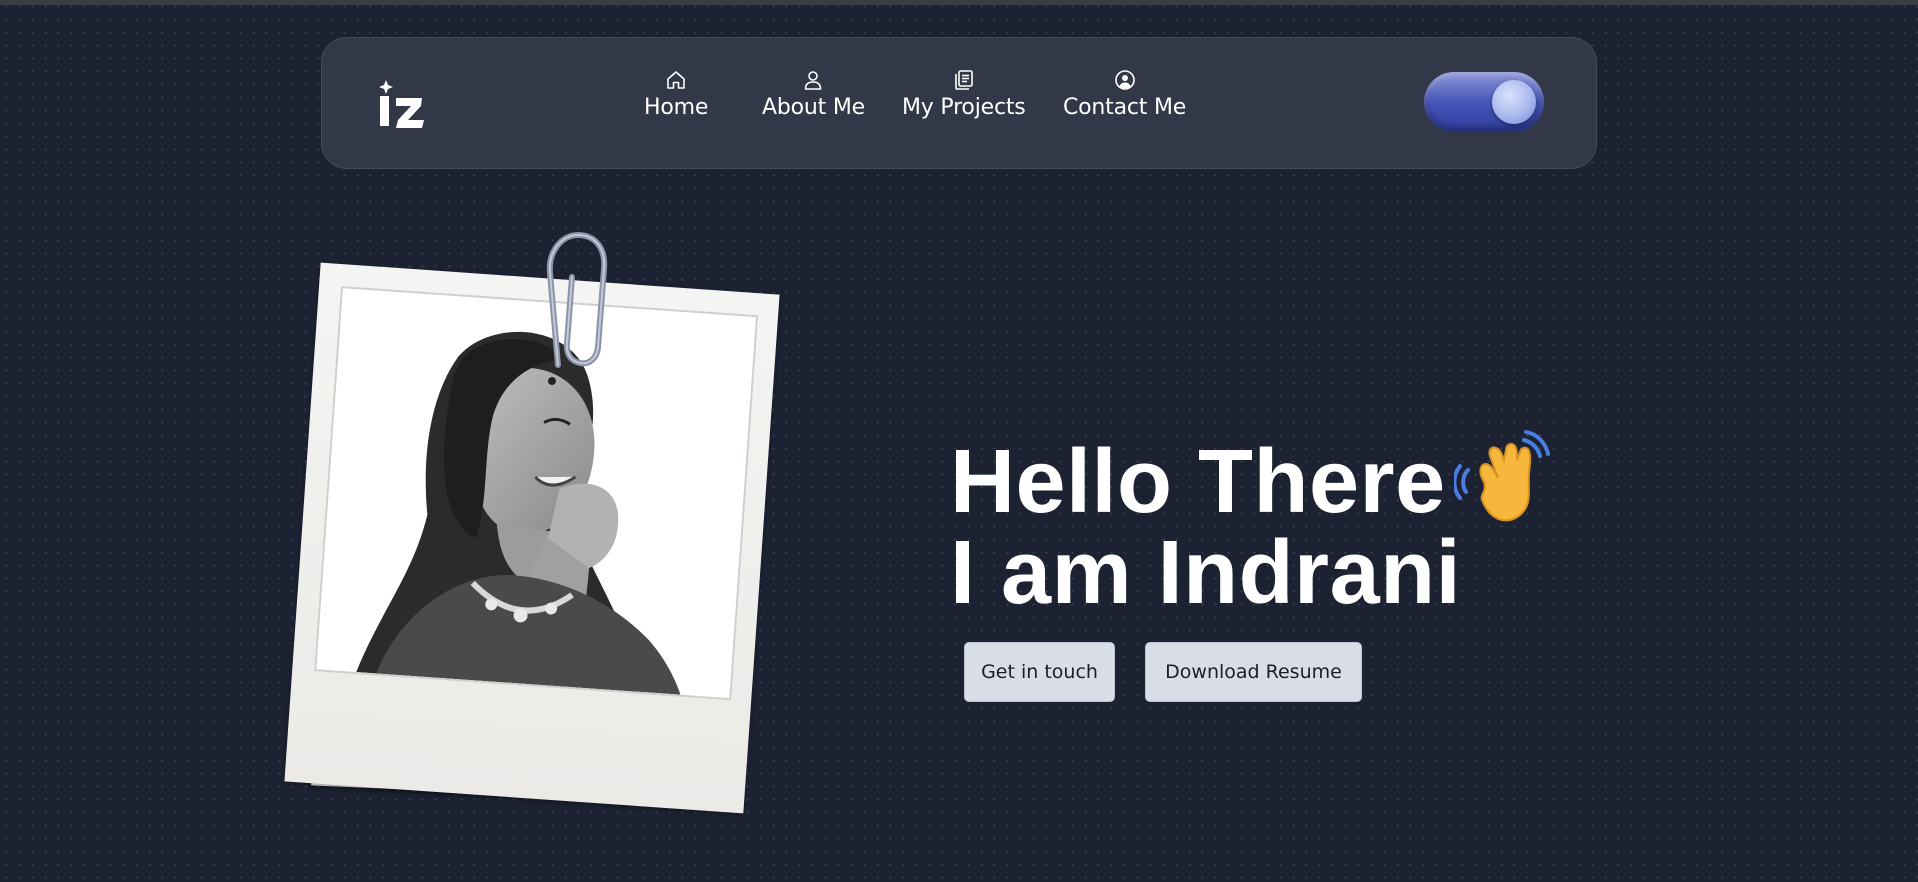  I want to click on nav-contact: Contact Me, so click(1124, 94).